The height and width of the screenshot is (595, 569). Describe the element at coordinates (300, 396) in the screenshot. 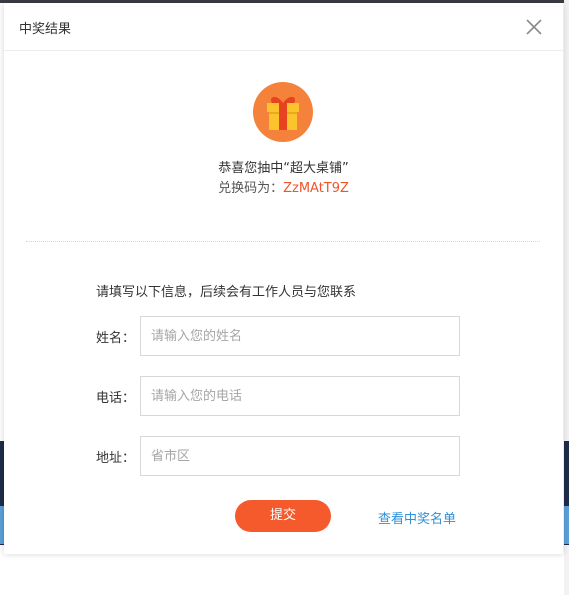

I see `phone-input` at that location.